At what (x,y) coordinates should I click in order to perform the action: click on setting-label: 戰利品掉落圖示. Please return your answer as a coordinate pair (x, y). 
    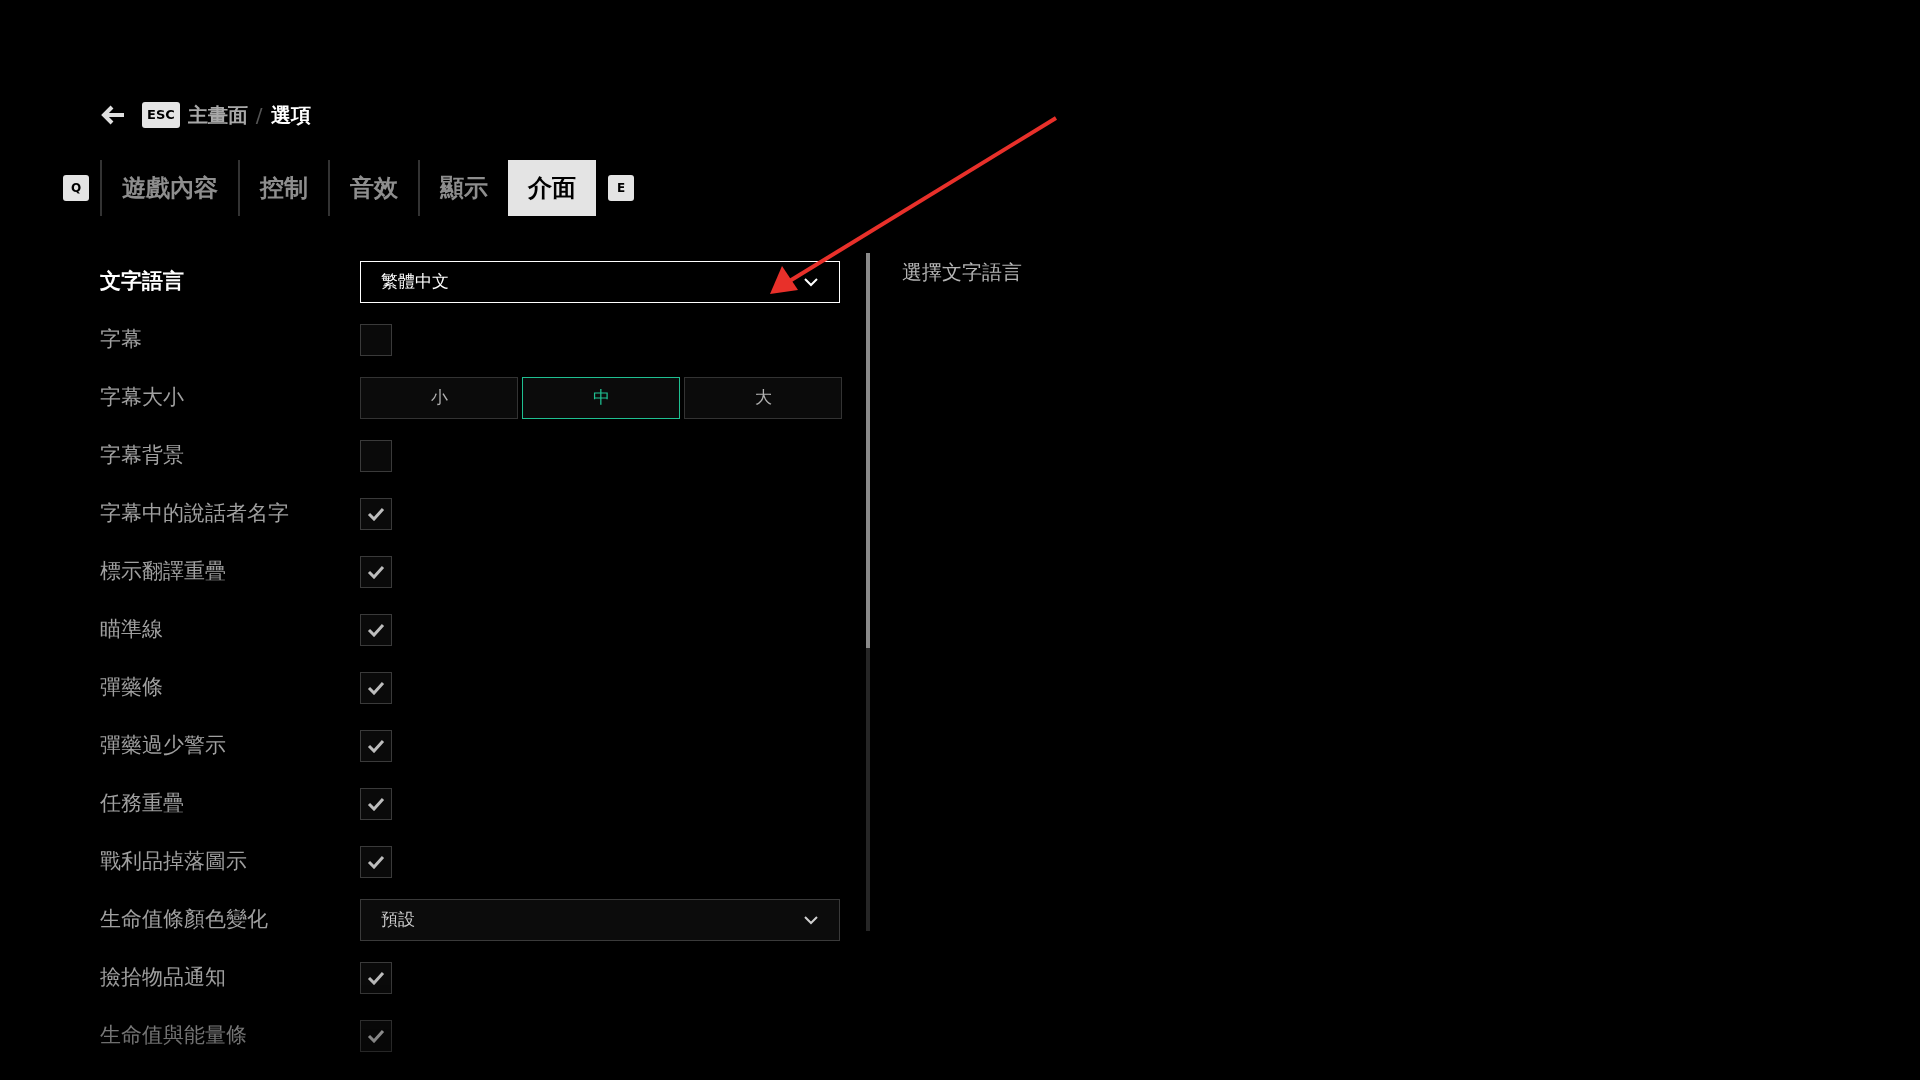
    Looking at the image, I should click on (174, 862).